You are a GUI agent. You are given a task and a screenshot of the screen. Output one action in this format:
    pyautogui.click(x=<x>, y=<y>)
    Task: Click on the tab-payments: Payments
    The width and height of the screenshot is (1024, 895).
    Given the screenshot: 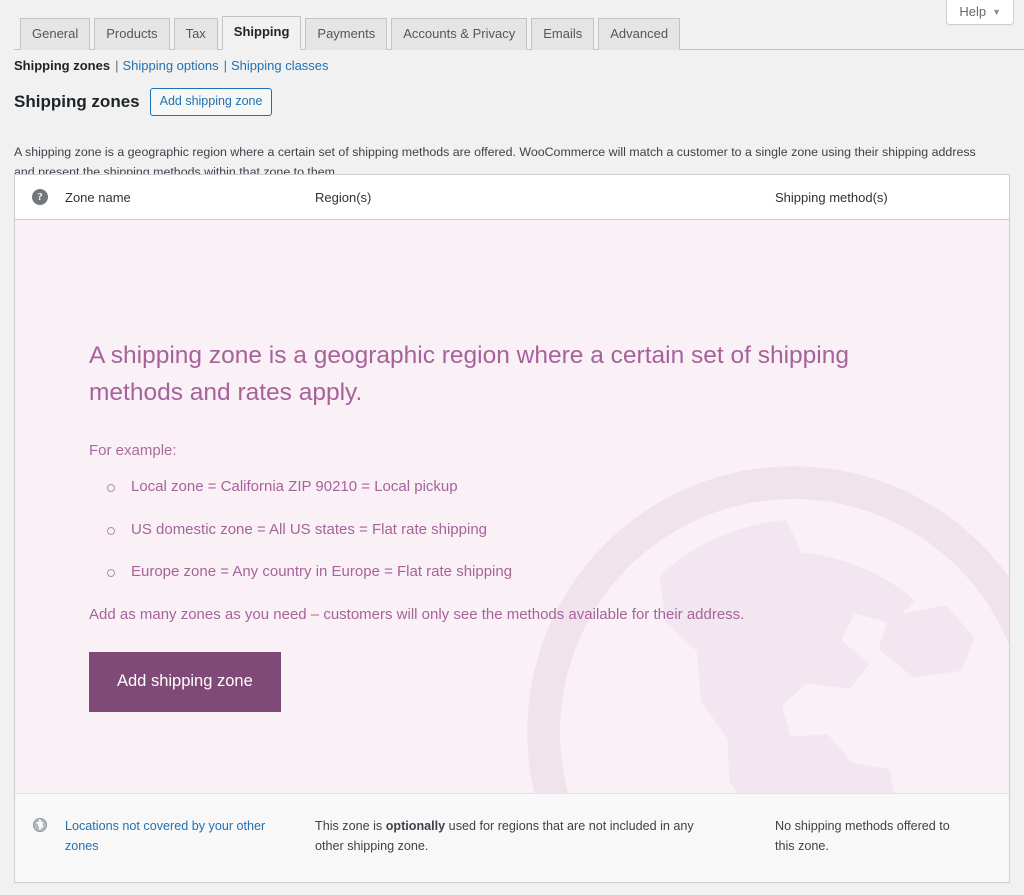 What is the action you would take?
    pyautogui.click(x=346, y=34)
    